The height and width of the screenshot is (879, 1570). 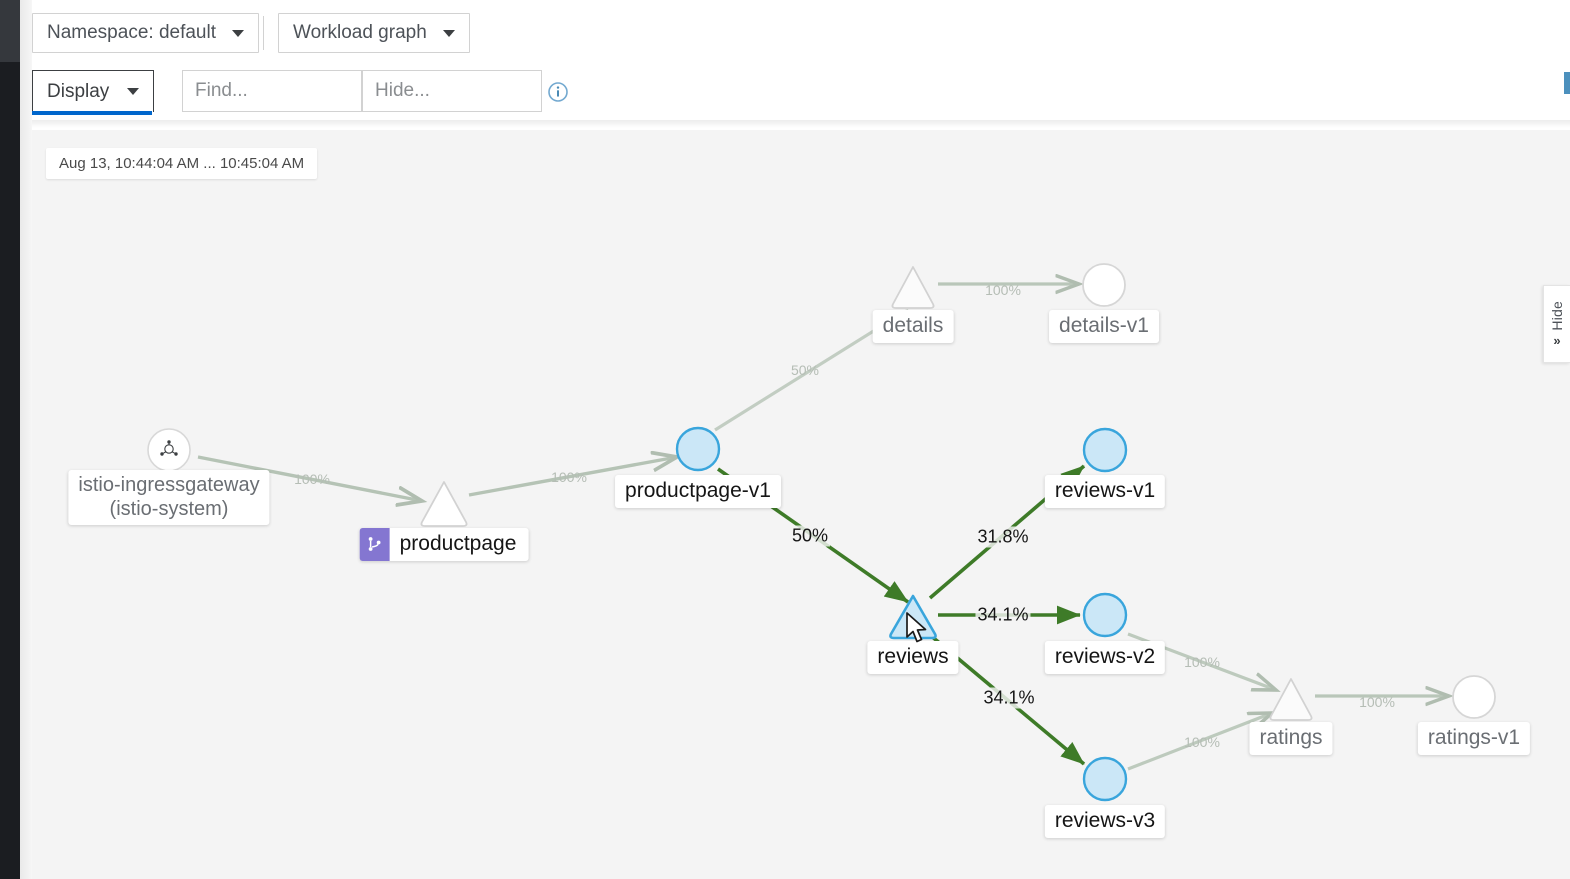 What do you see at coordinates (1105, 779) in the screenshot?
I see `node-reviews-v3` at bounding box center [1105, 779].